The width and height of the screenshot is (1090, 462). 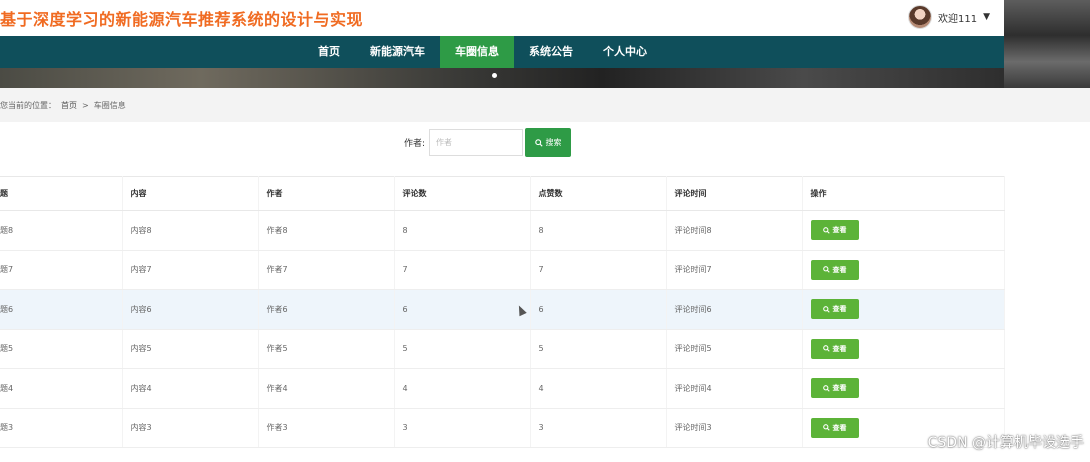 What do you see at coordinates (462, 270) in the screenshot?
I see `cell-comments: 7` at bounding box center [462, 270].